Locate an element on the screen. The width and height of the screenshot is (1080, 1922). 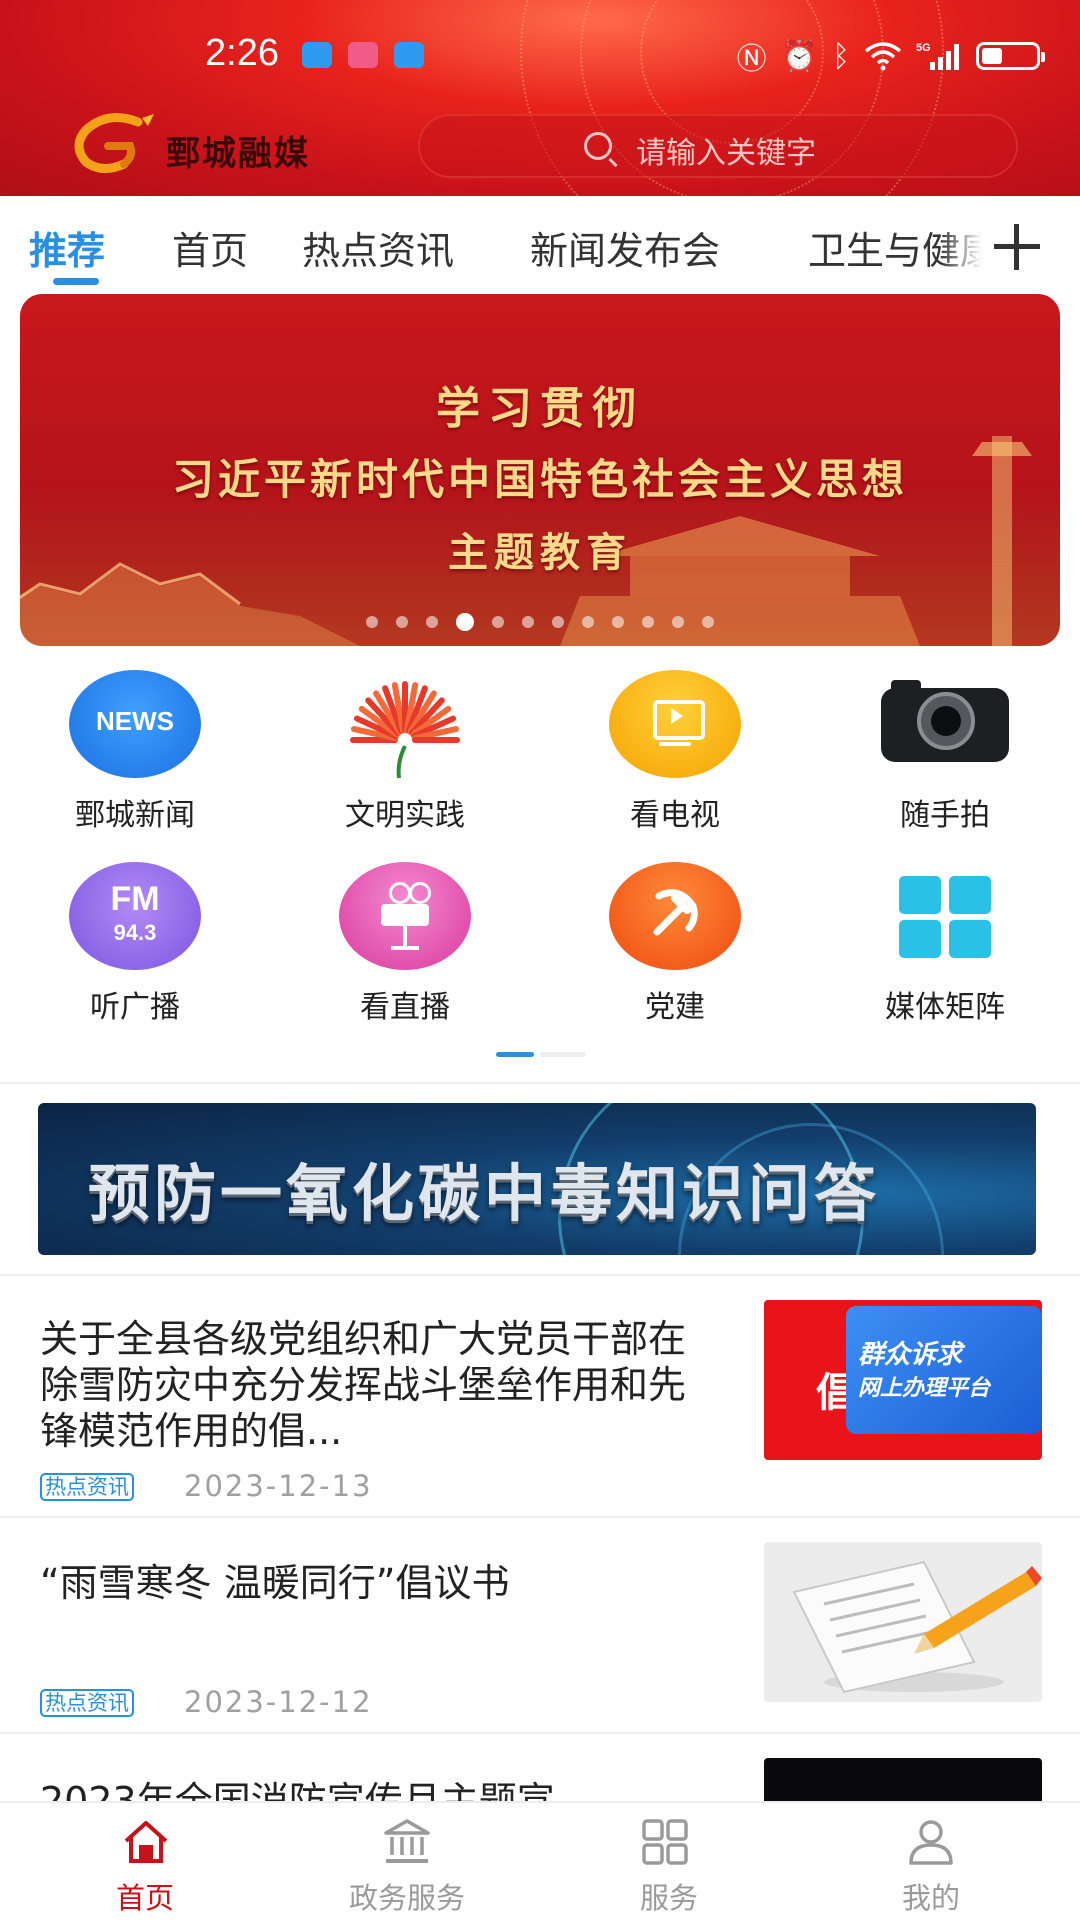
grid-icon is located at coordinates (945, 917).